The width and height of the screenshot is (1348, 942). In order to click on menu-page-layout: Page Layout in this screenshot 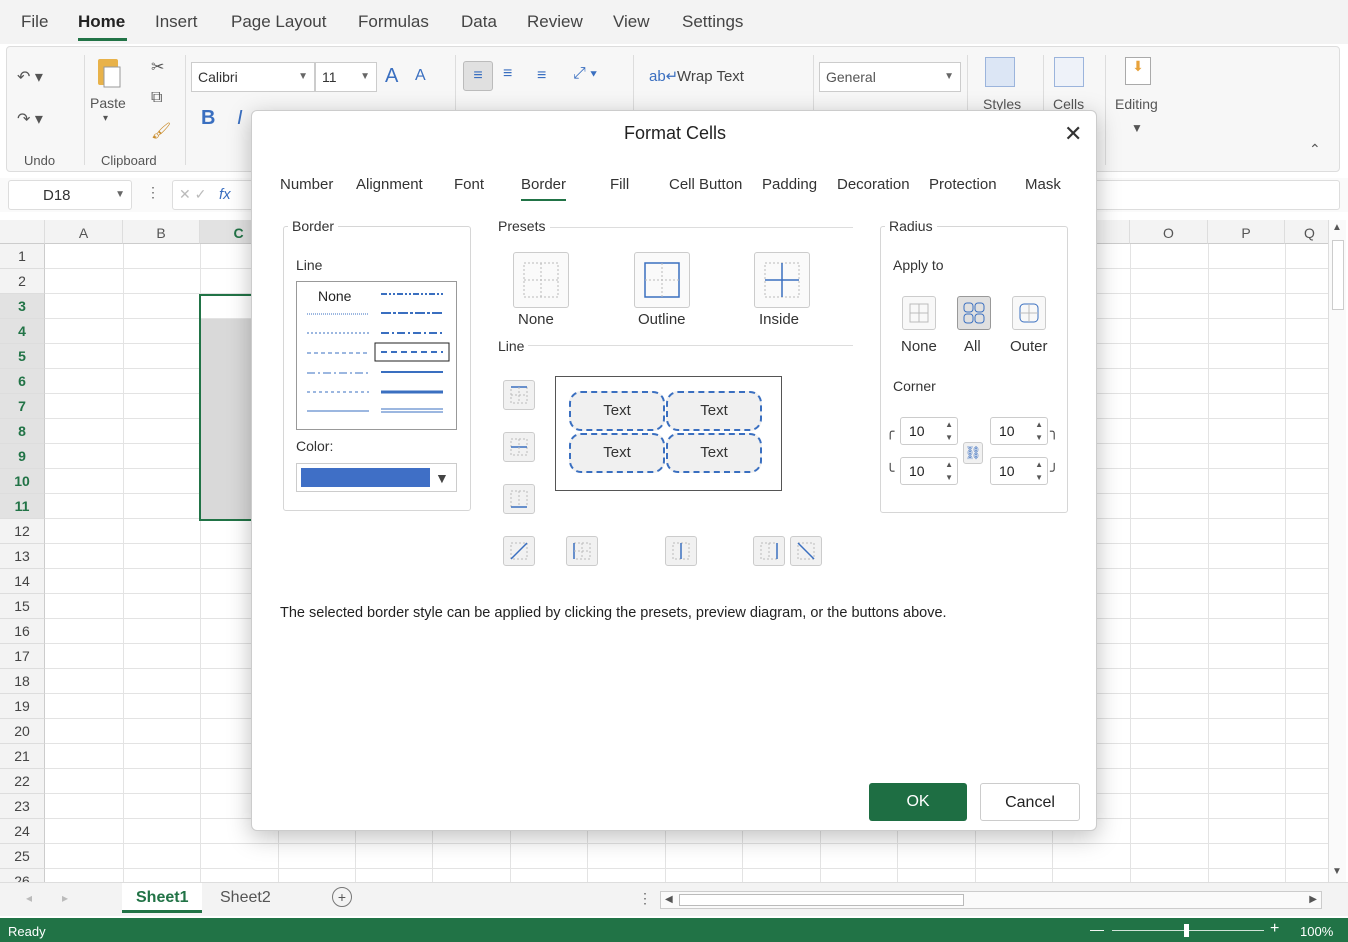, I will do `click(278, 22)`.